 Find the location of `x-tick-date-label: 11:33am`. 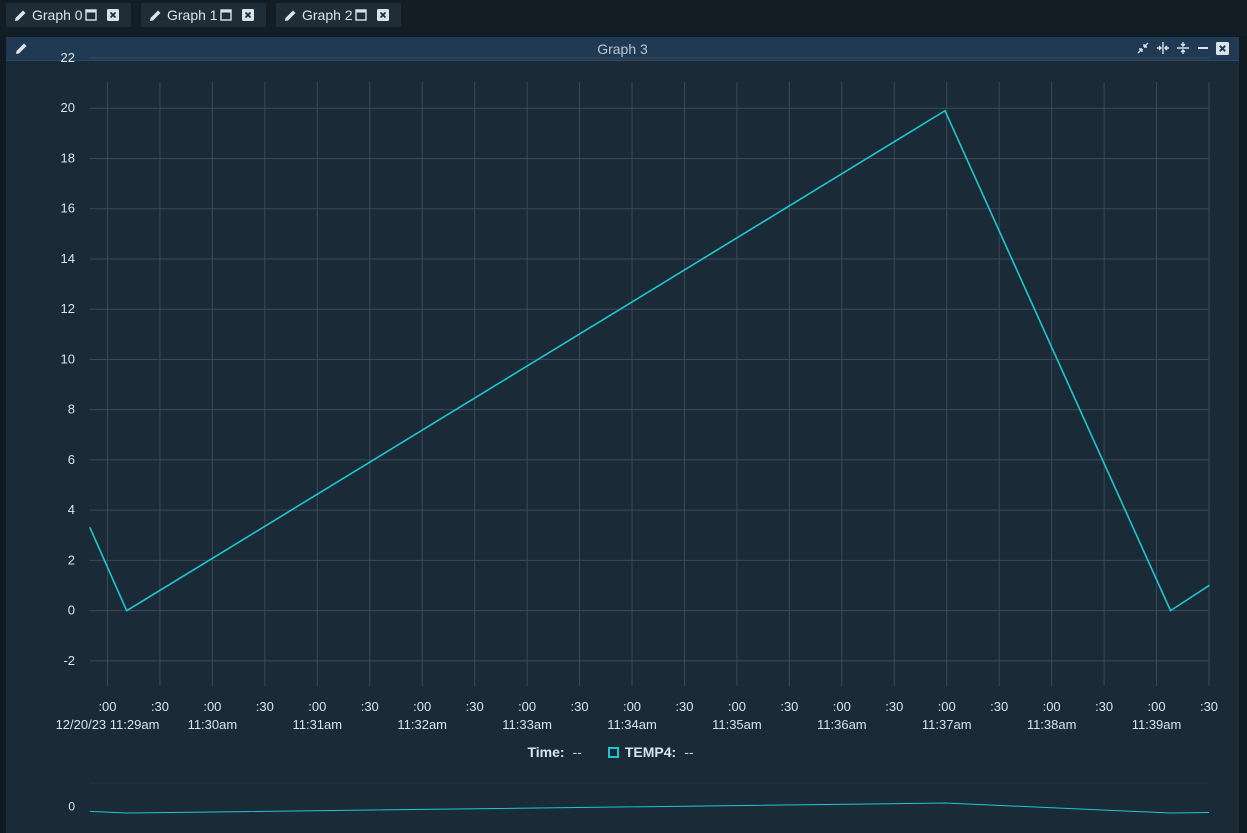

x-tick-date-label: 11:33am is located at coordinates (527, 724).